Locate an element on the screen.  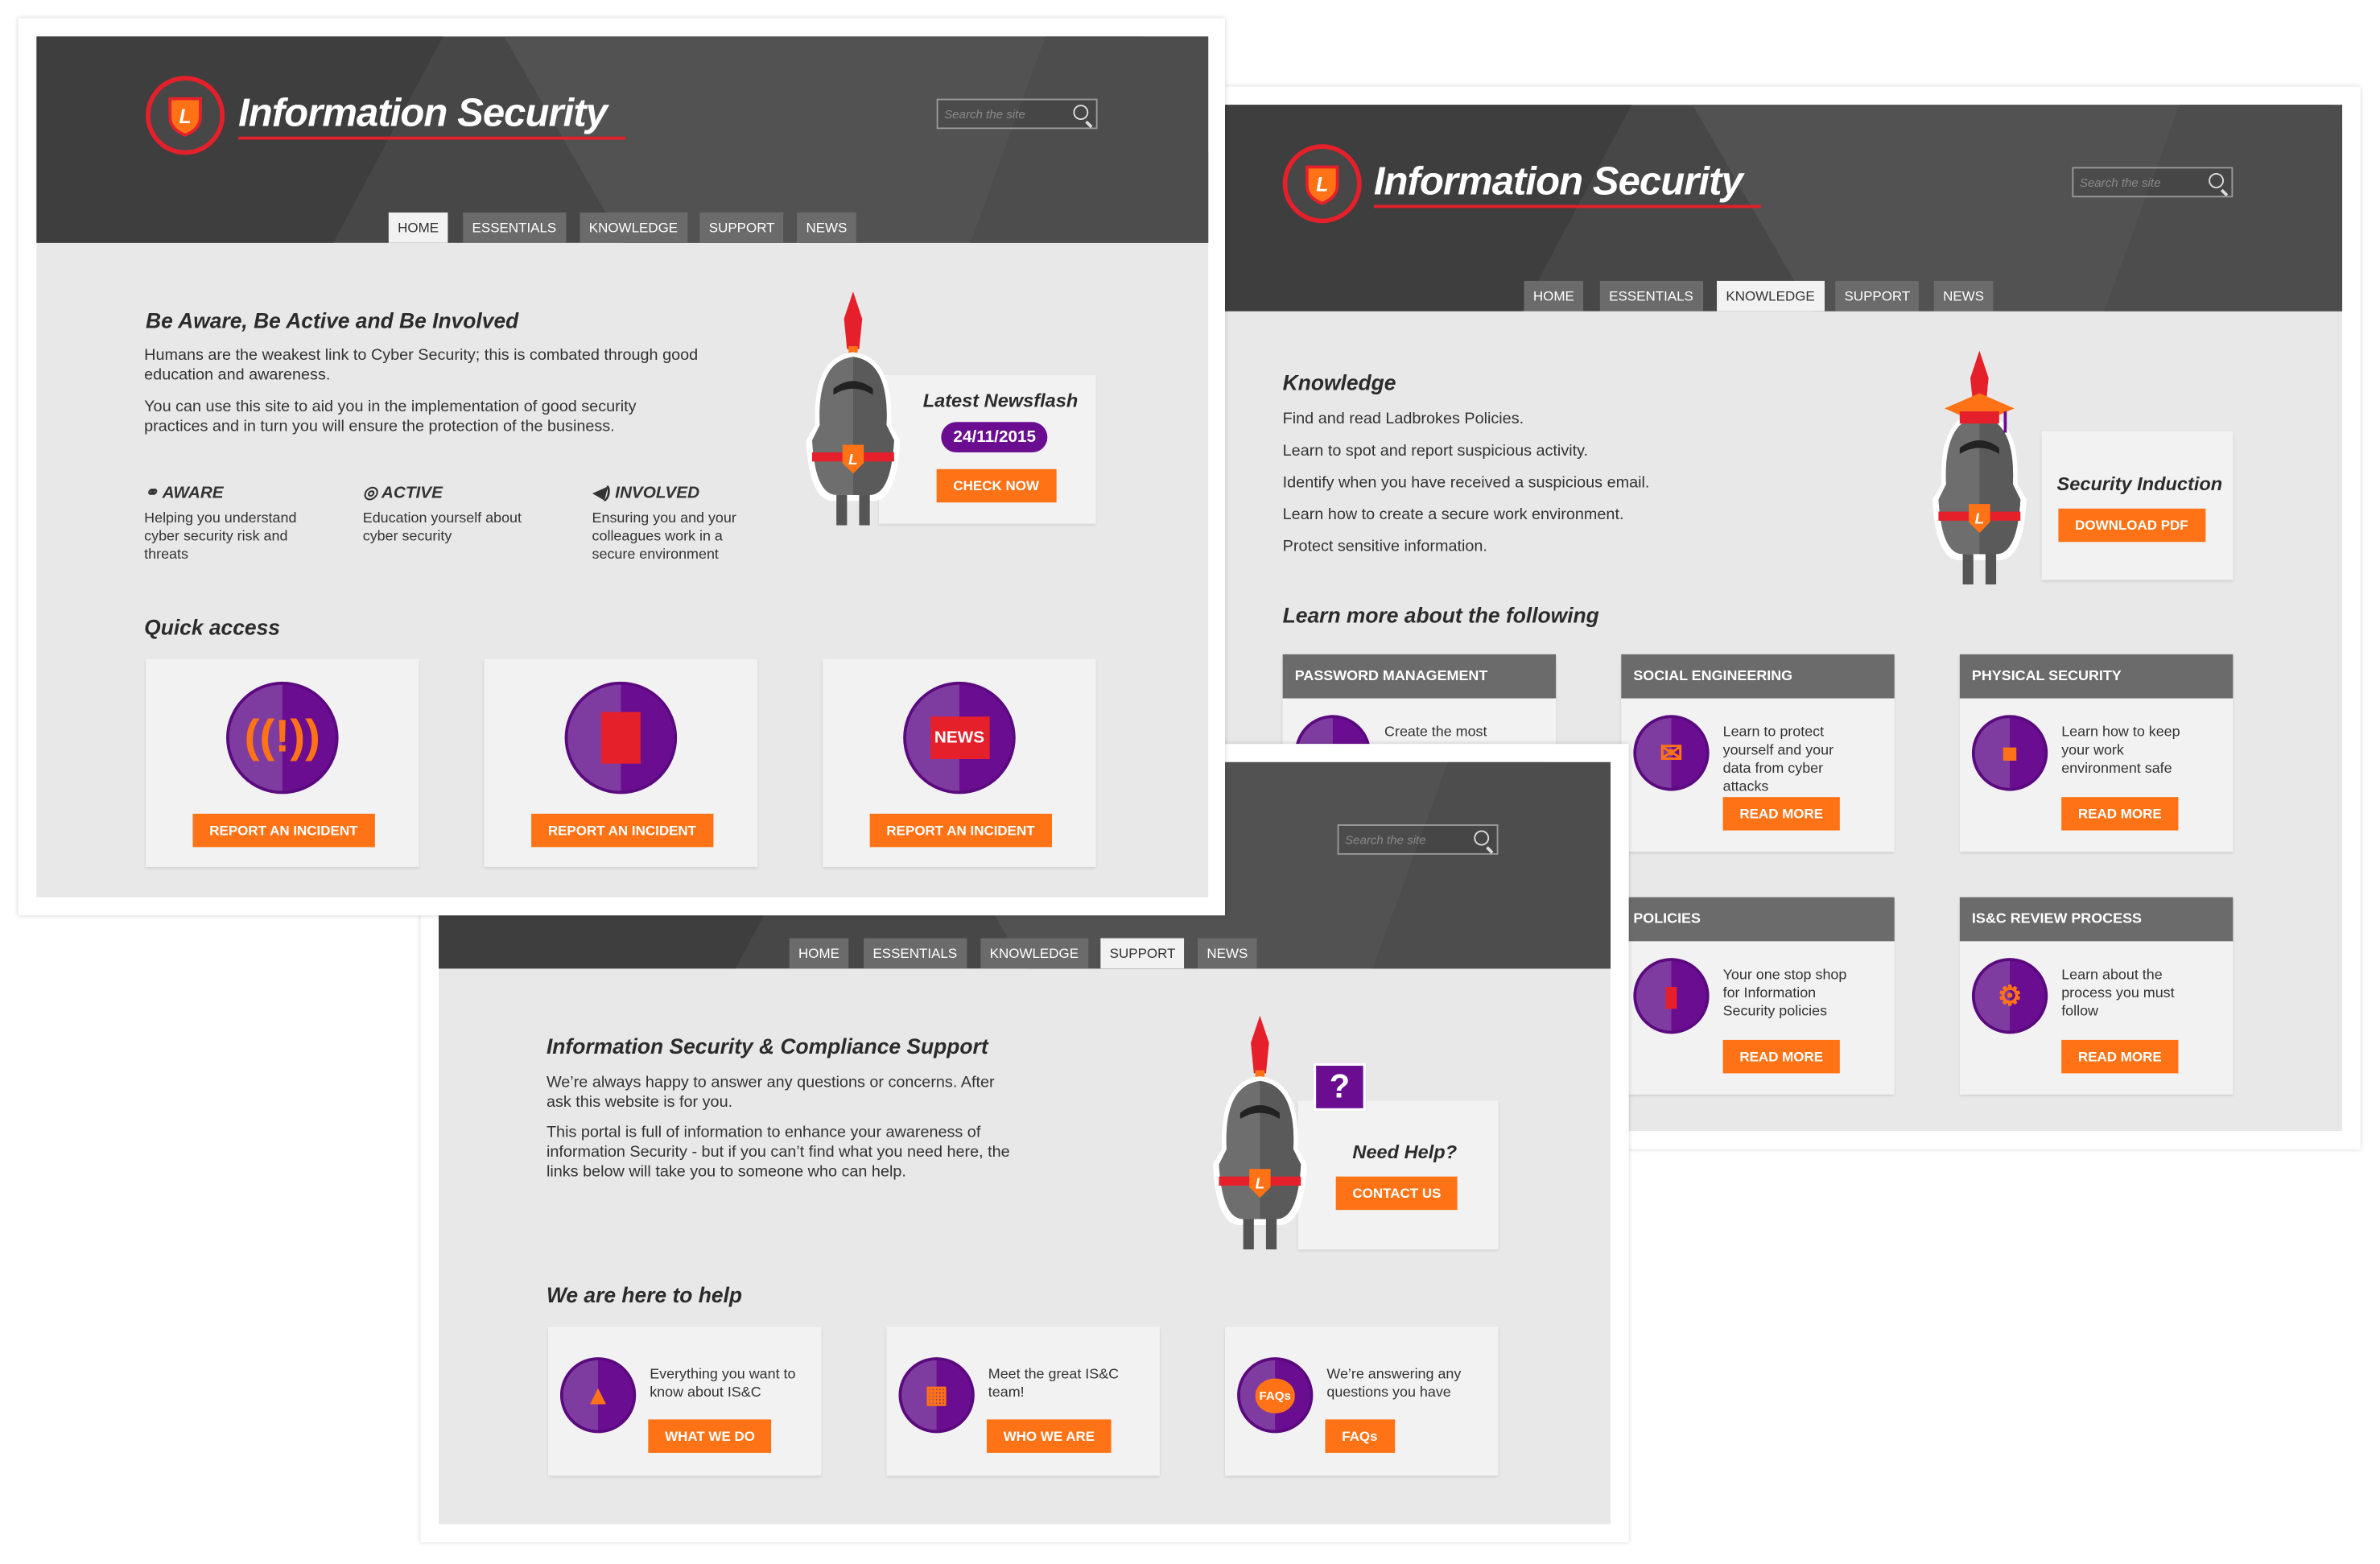
document-icon is located at coordinates (621, 737).